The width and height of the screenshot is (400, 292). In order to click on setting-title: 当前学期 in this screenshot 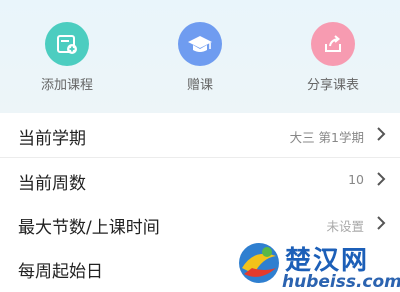, I will do `click(52, 139)`.